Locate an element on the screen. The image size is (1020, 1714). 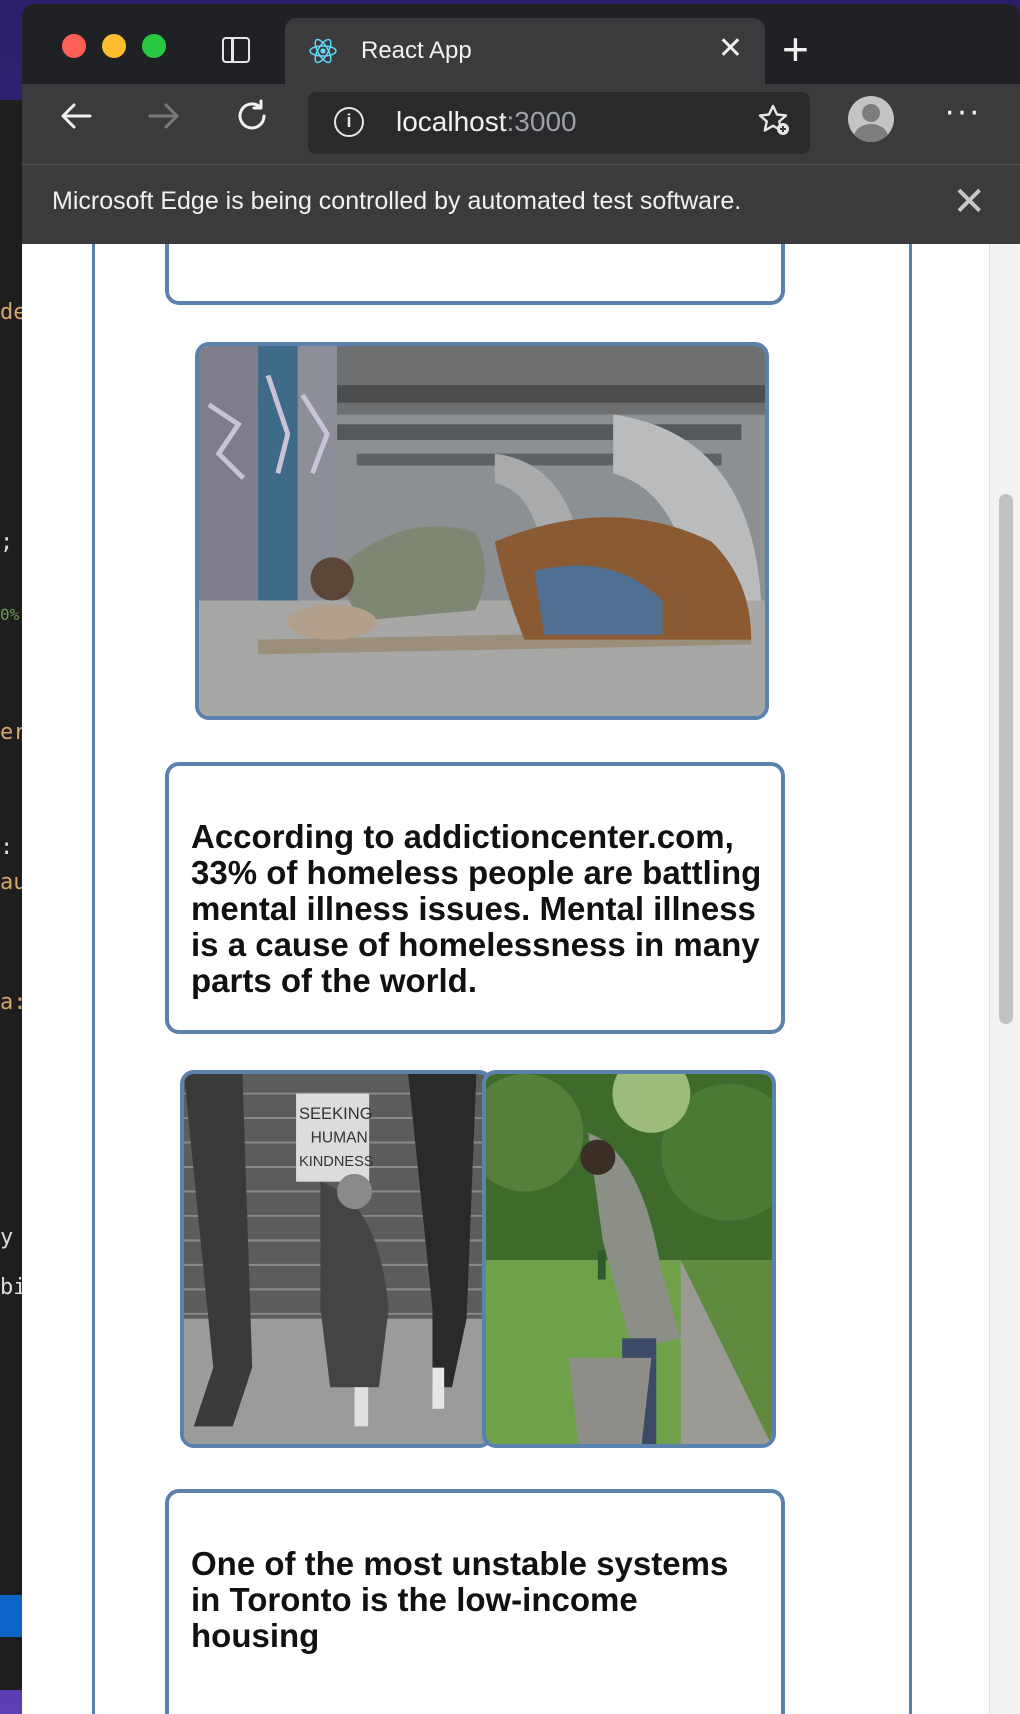
close-window-button is located at coordinates (74, 46).